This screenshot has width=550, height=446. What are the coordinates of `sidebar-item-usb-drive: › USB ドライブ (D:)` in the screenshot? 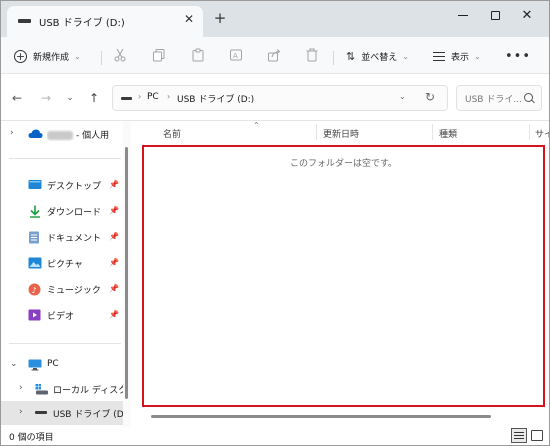 It's located at (62, 413).